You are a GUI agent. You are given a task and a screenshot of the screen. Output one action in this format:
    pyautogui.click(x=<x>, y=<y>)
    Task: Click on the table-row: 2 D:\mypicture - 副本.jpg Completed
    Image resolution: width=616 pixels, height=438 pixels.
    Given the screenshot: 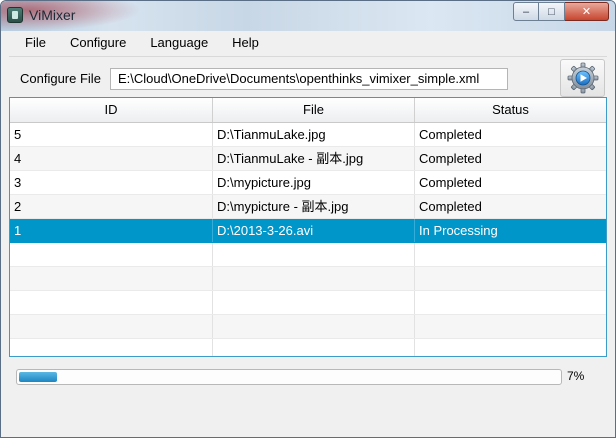 What is the action you would take?
    pyautogui.click(x=308, y=207)
    